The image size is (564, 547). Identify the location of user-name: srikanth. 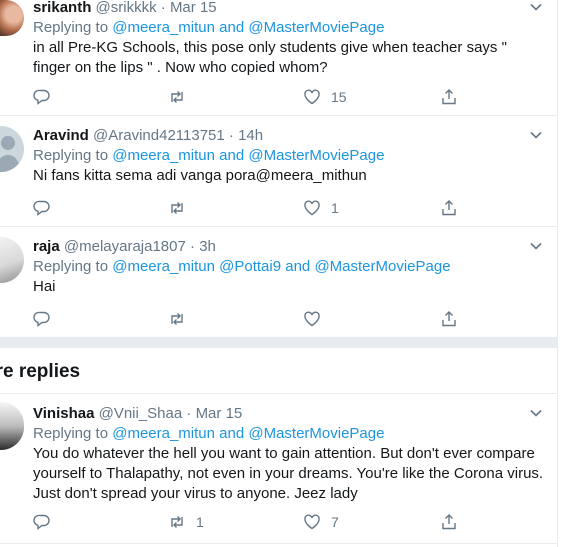
(62, 8).